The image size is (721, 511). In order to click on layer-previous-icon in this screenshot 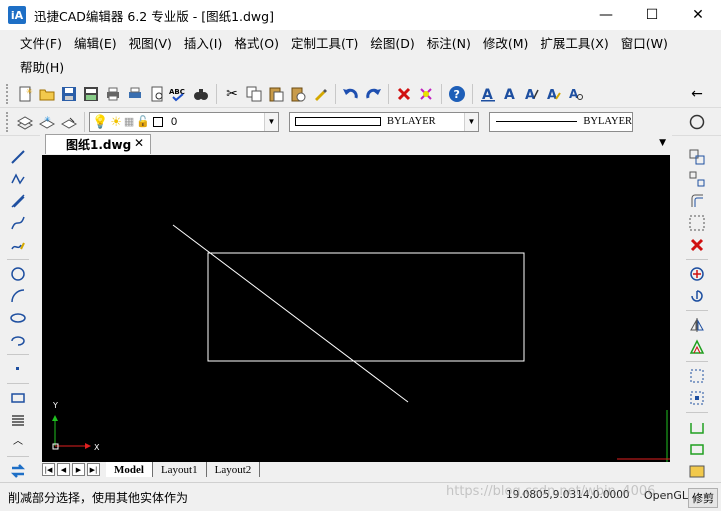, I will do `click(69, 122)`.